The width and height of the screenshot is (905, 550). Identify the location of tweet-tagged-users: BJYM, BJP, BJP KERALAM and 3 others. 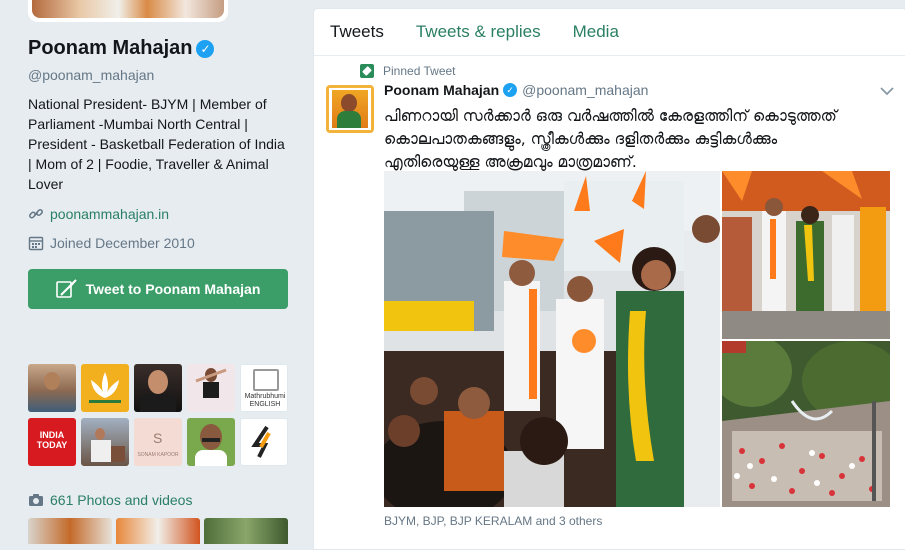
(493, 521).